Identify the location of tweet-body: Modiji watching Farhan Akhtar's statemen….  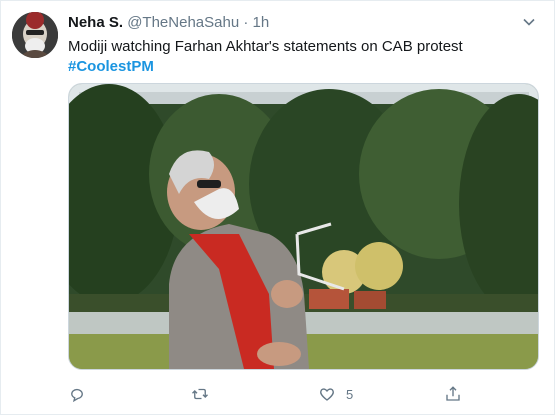
(265, 46).